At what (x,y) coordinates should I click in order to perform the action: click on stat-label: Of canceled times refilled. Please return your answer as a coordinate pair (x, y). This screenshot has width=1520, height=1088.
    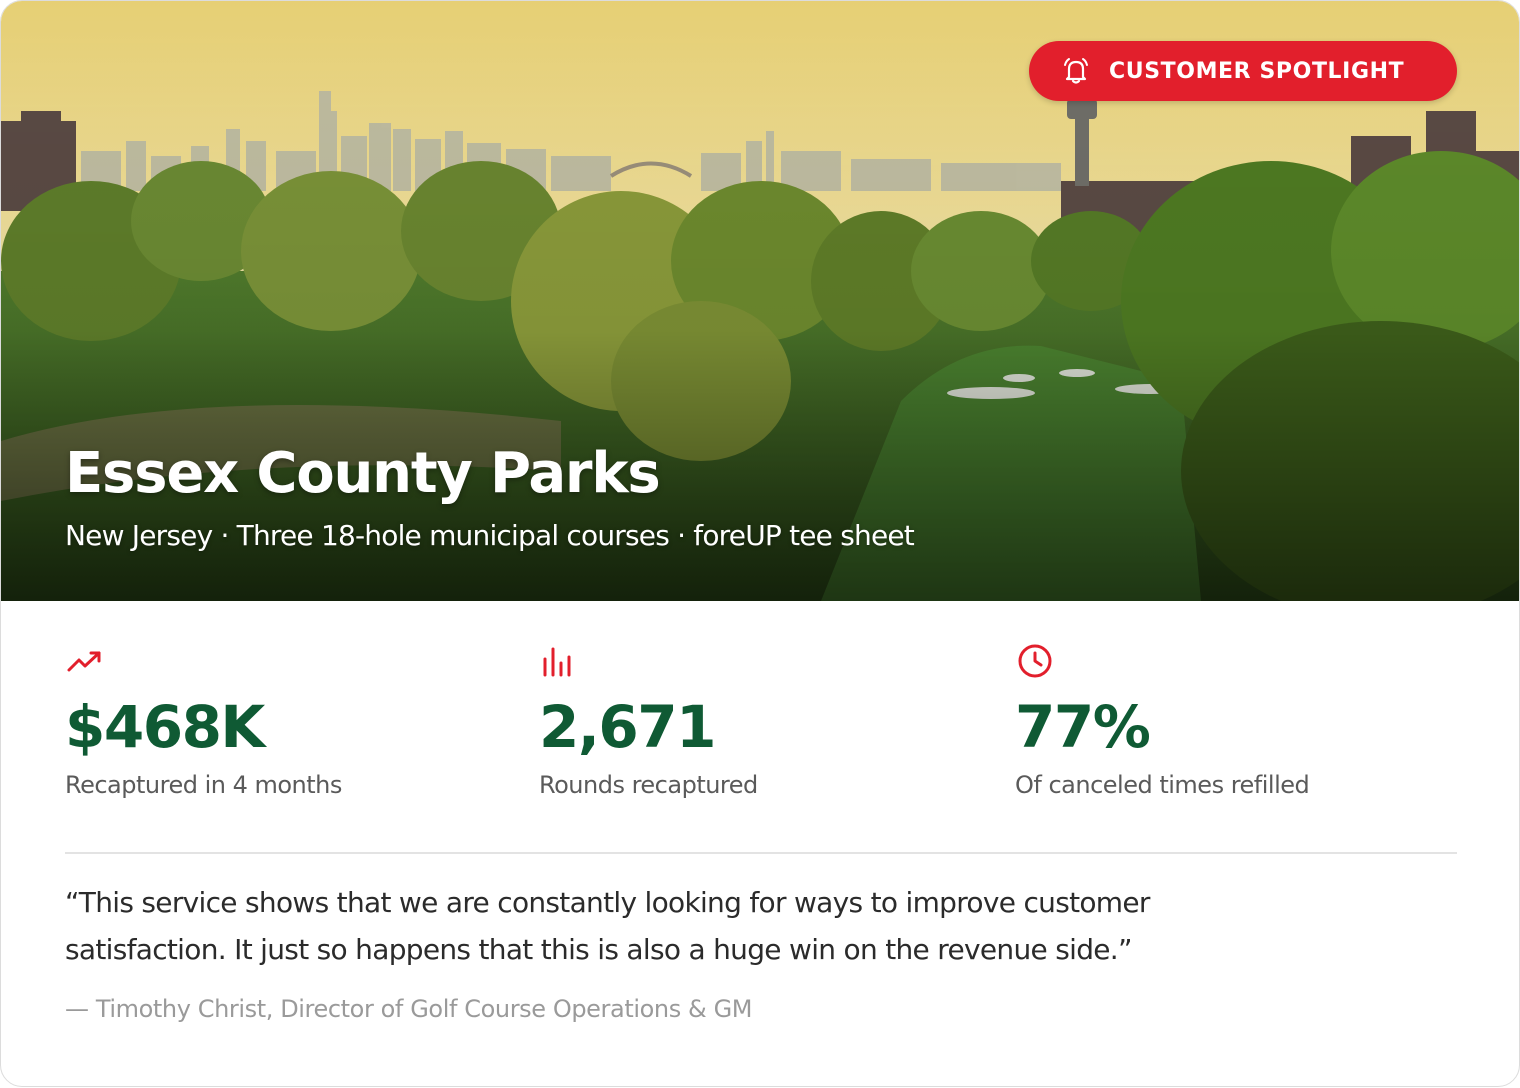
    Looking at the image, I should click on (1162, 785).